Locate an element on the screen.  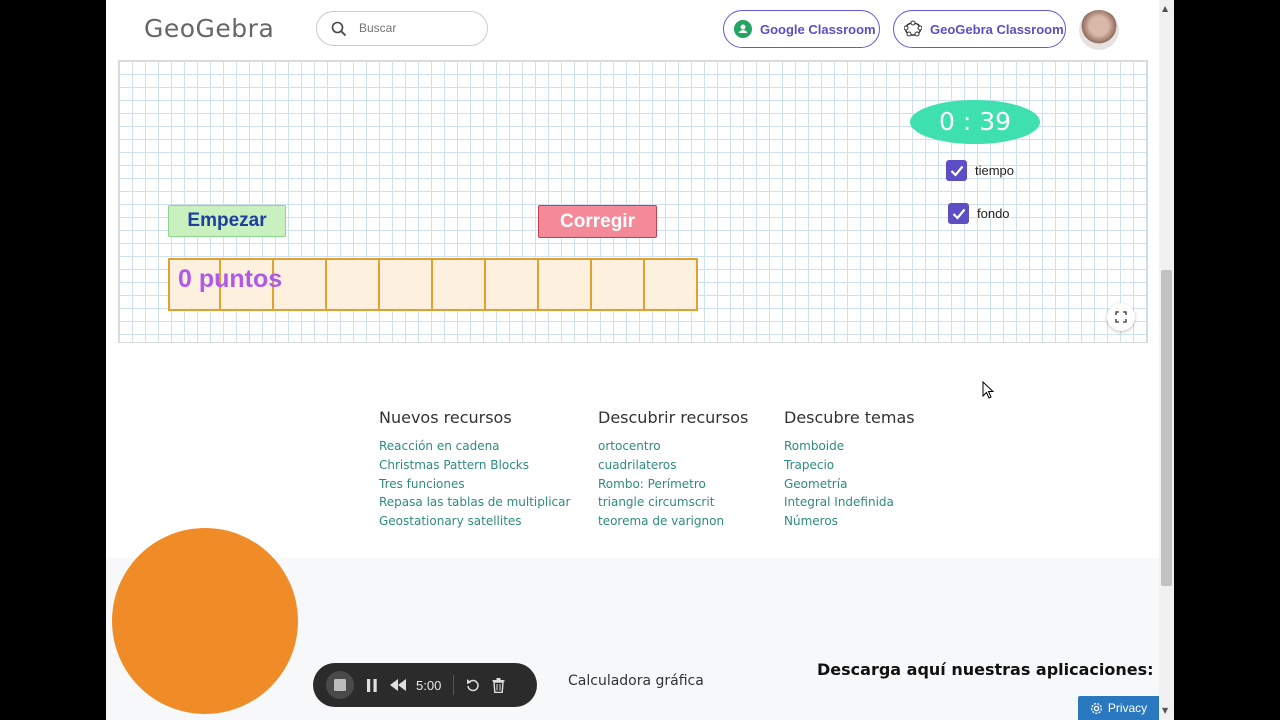
rewind-button is located at coordinates (398, 685).